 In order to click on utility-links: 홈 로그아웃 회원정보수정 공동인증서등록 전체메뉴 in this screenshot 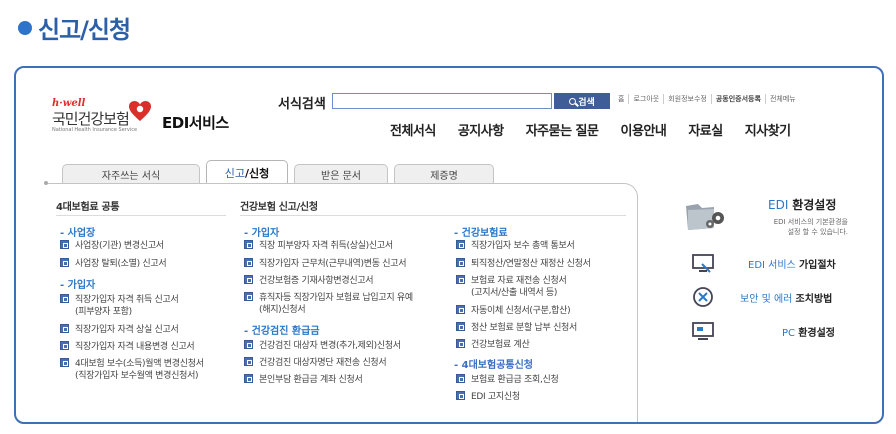, I will do `click(707, 99)`.